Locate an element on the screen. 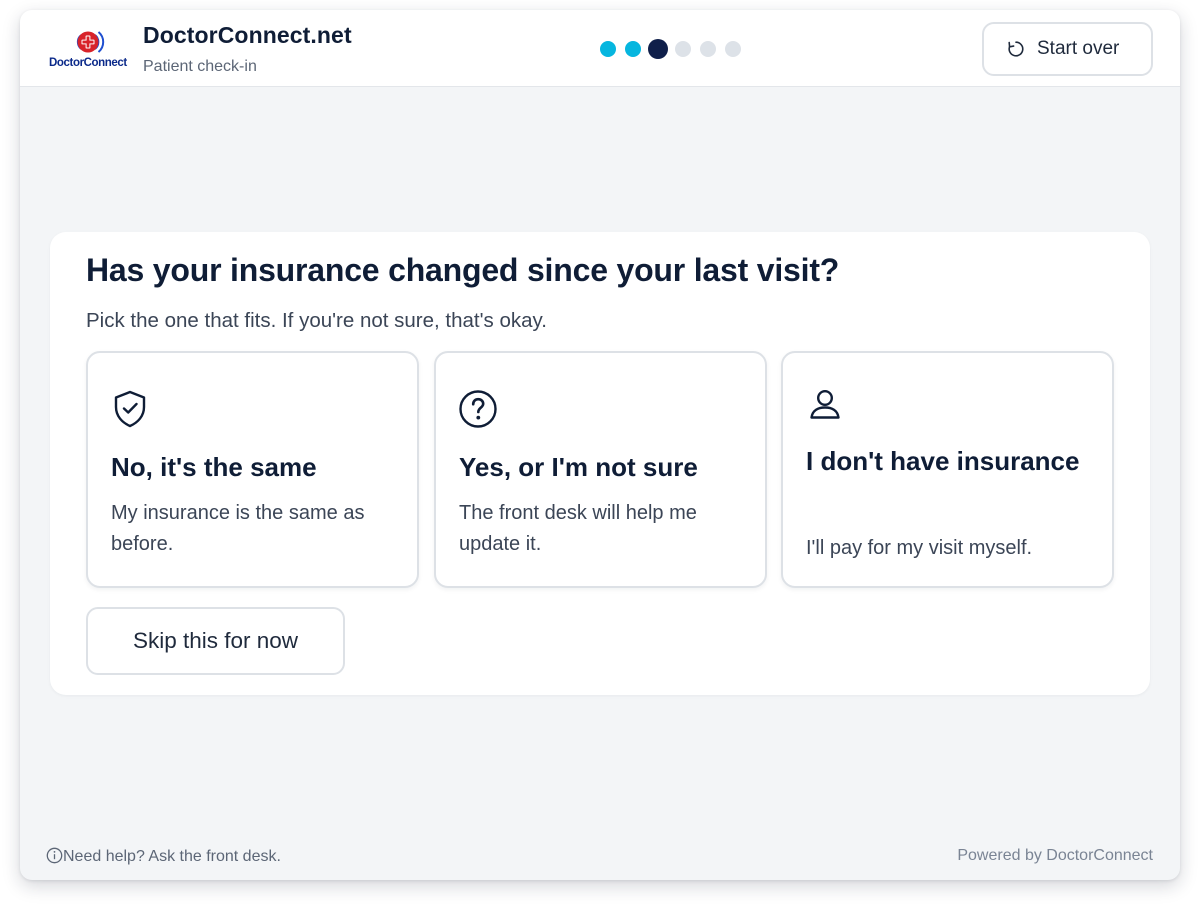  skip-button: Skip this for now is located at coordinates (215, 641).